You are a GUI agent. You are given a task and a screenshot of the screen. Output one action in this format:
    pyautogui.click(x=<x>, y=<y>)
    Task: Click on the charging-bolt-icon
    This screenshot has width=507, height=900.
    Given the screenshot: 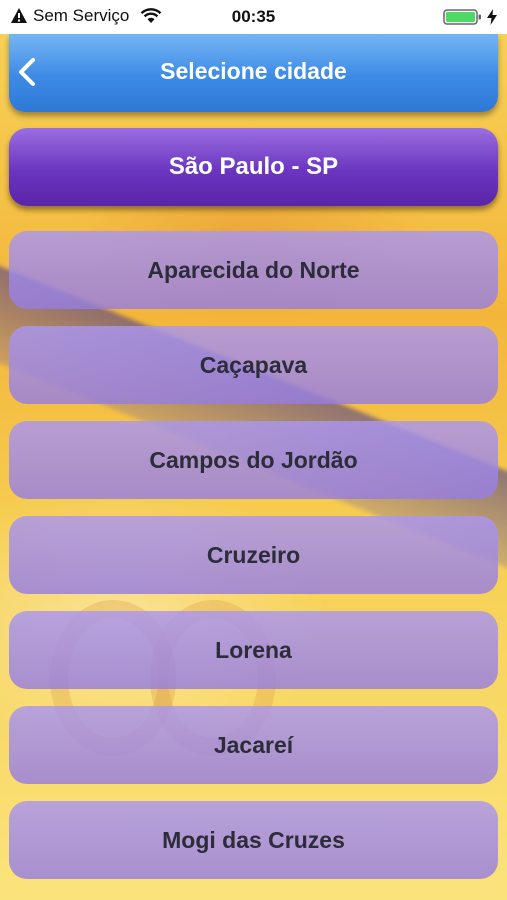 What is the action you would take?
    pyautogui.click(x=492, y=17)
    